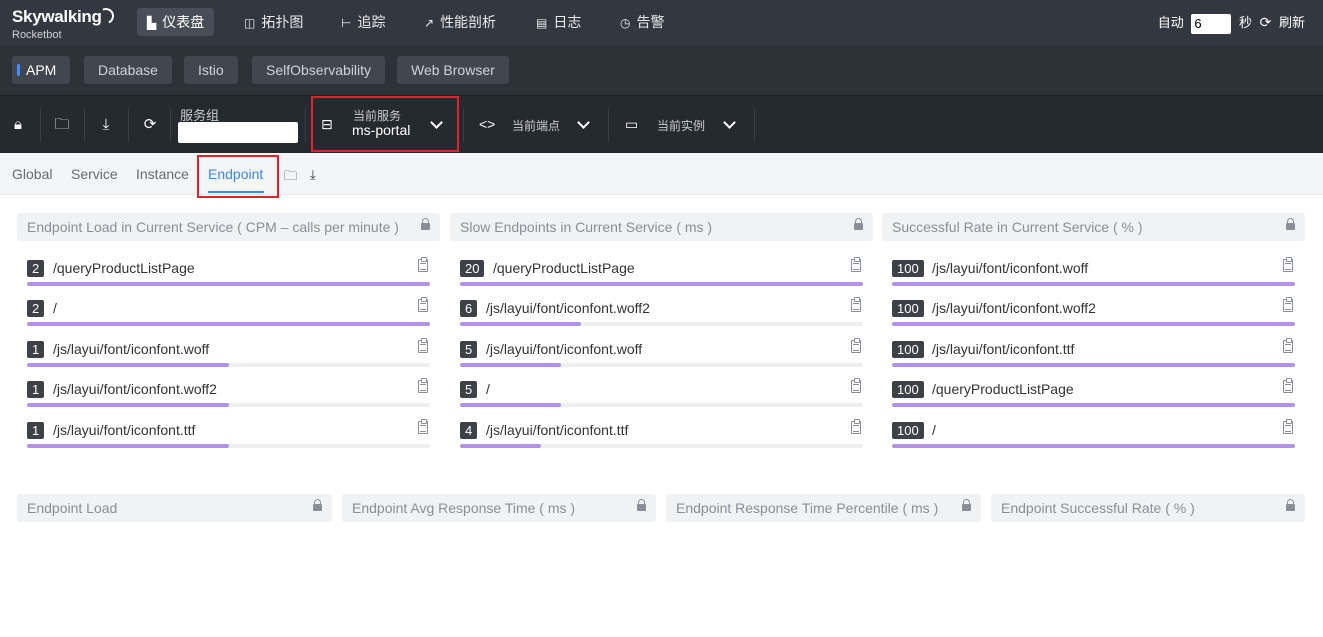 This screenshot has width=1323, height=637. What do you see at coordinates (499, 508) in the screenshot?
I see `endpoint-avg-response-panel: Endpoint Avg Response Time ( ms )` at bounding box center [499, 508].